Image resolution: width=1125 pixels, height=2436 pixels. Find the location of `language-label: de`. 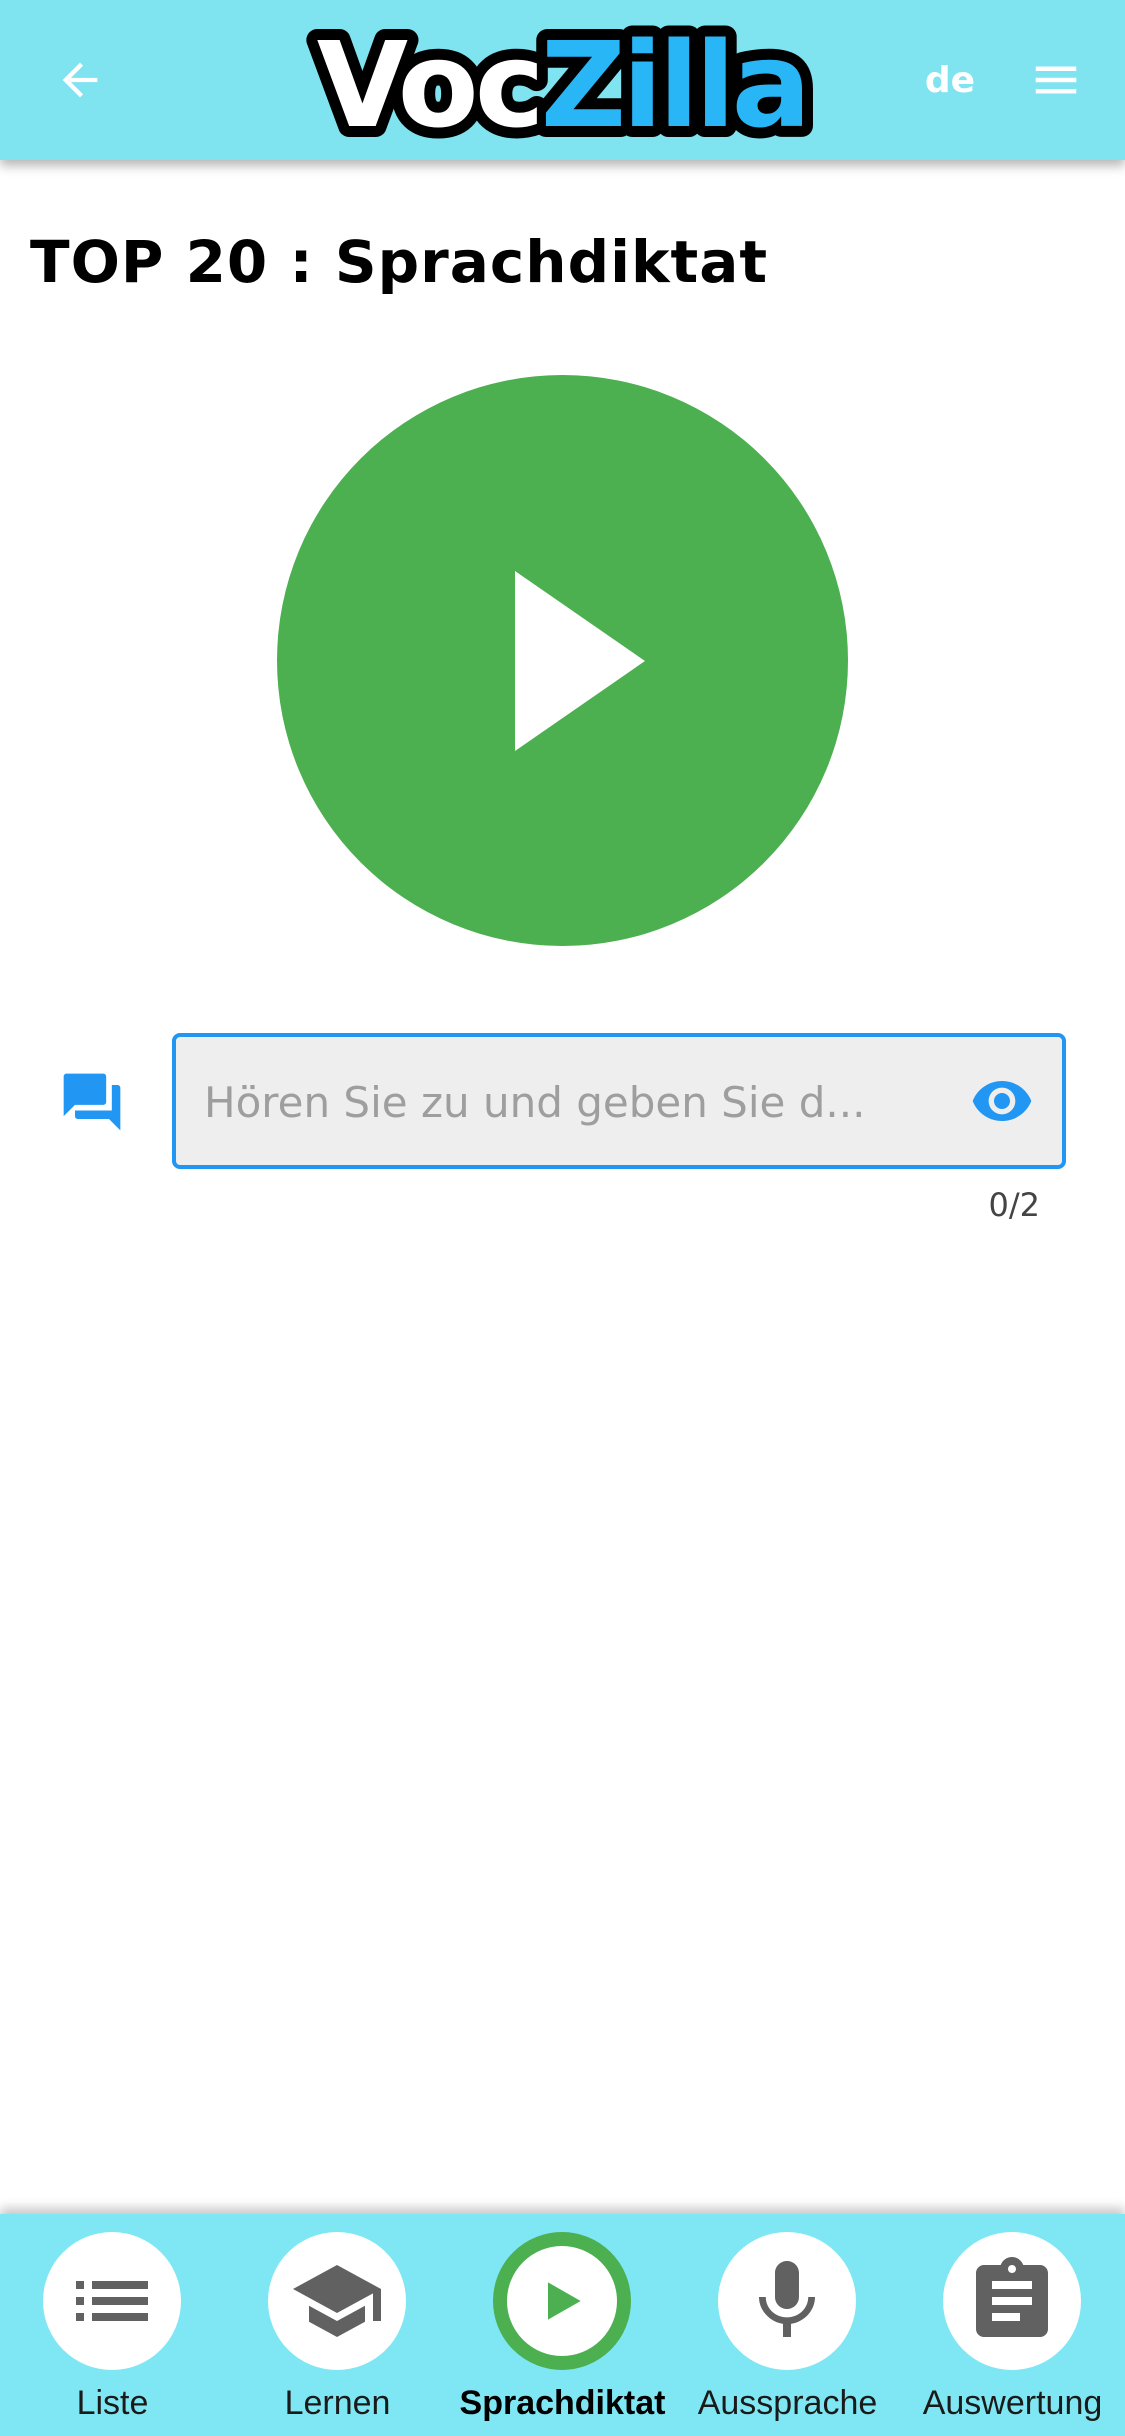

language-label: de is located at coordinates (950, 80).